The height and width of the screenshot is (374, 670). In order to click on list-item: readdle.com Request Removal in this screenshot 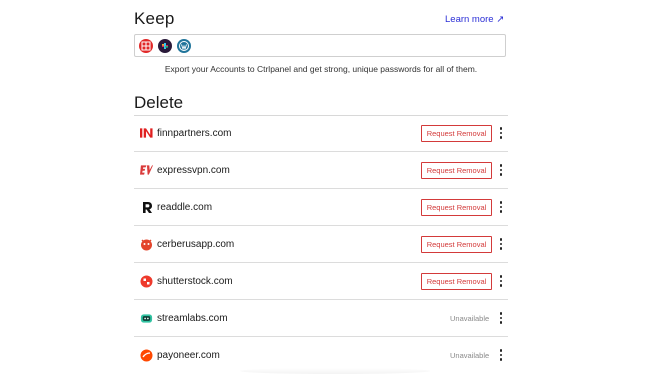, I will do `click(321, 207)`.